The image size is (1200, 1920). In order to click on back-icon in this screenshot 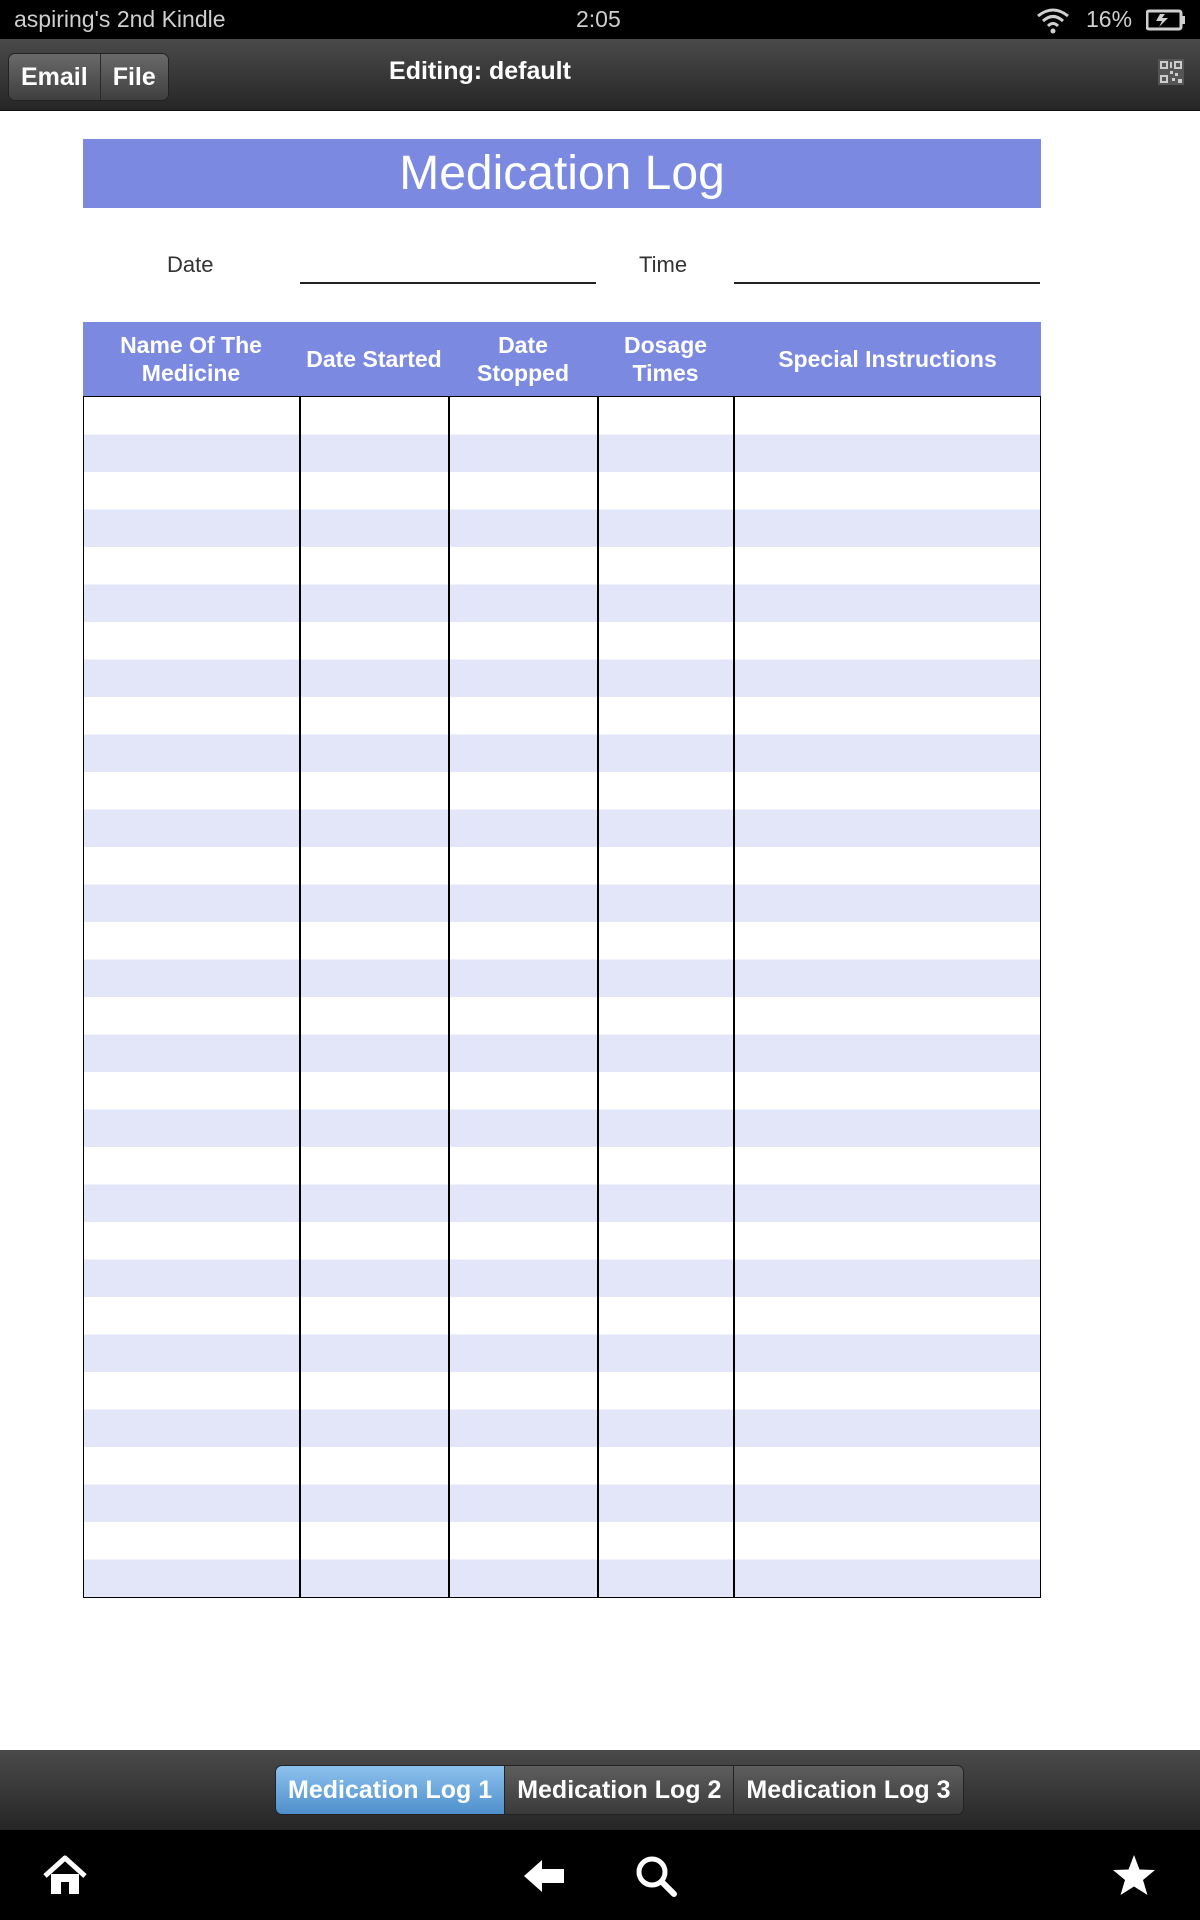, I will do `click(544, 1876)`.